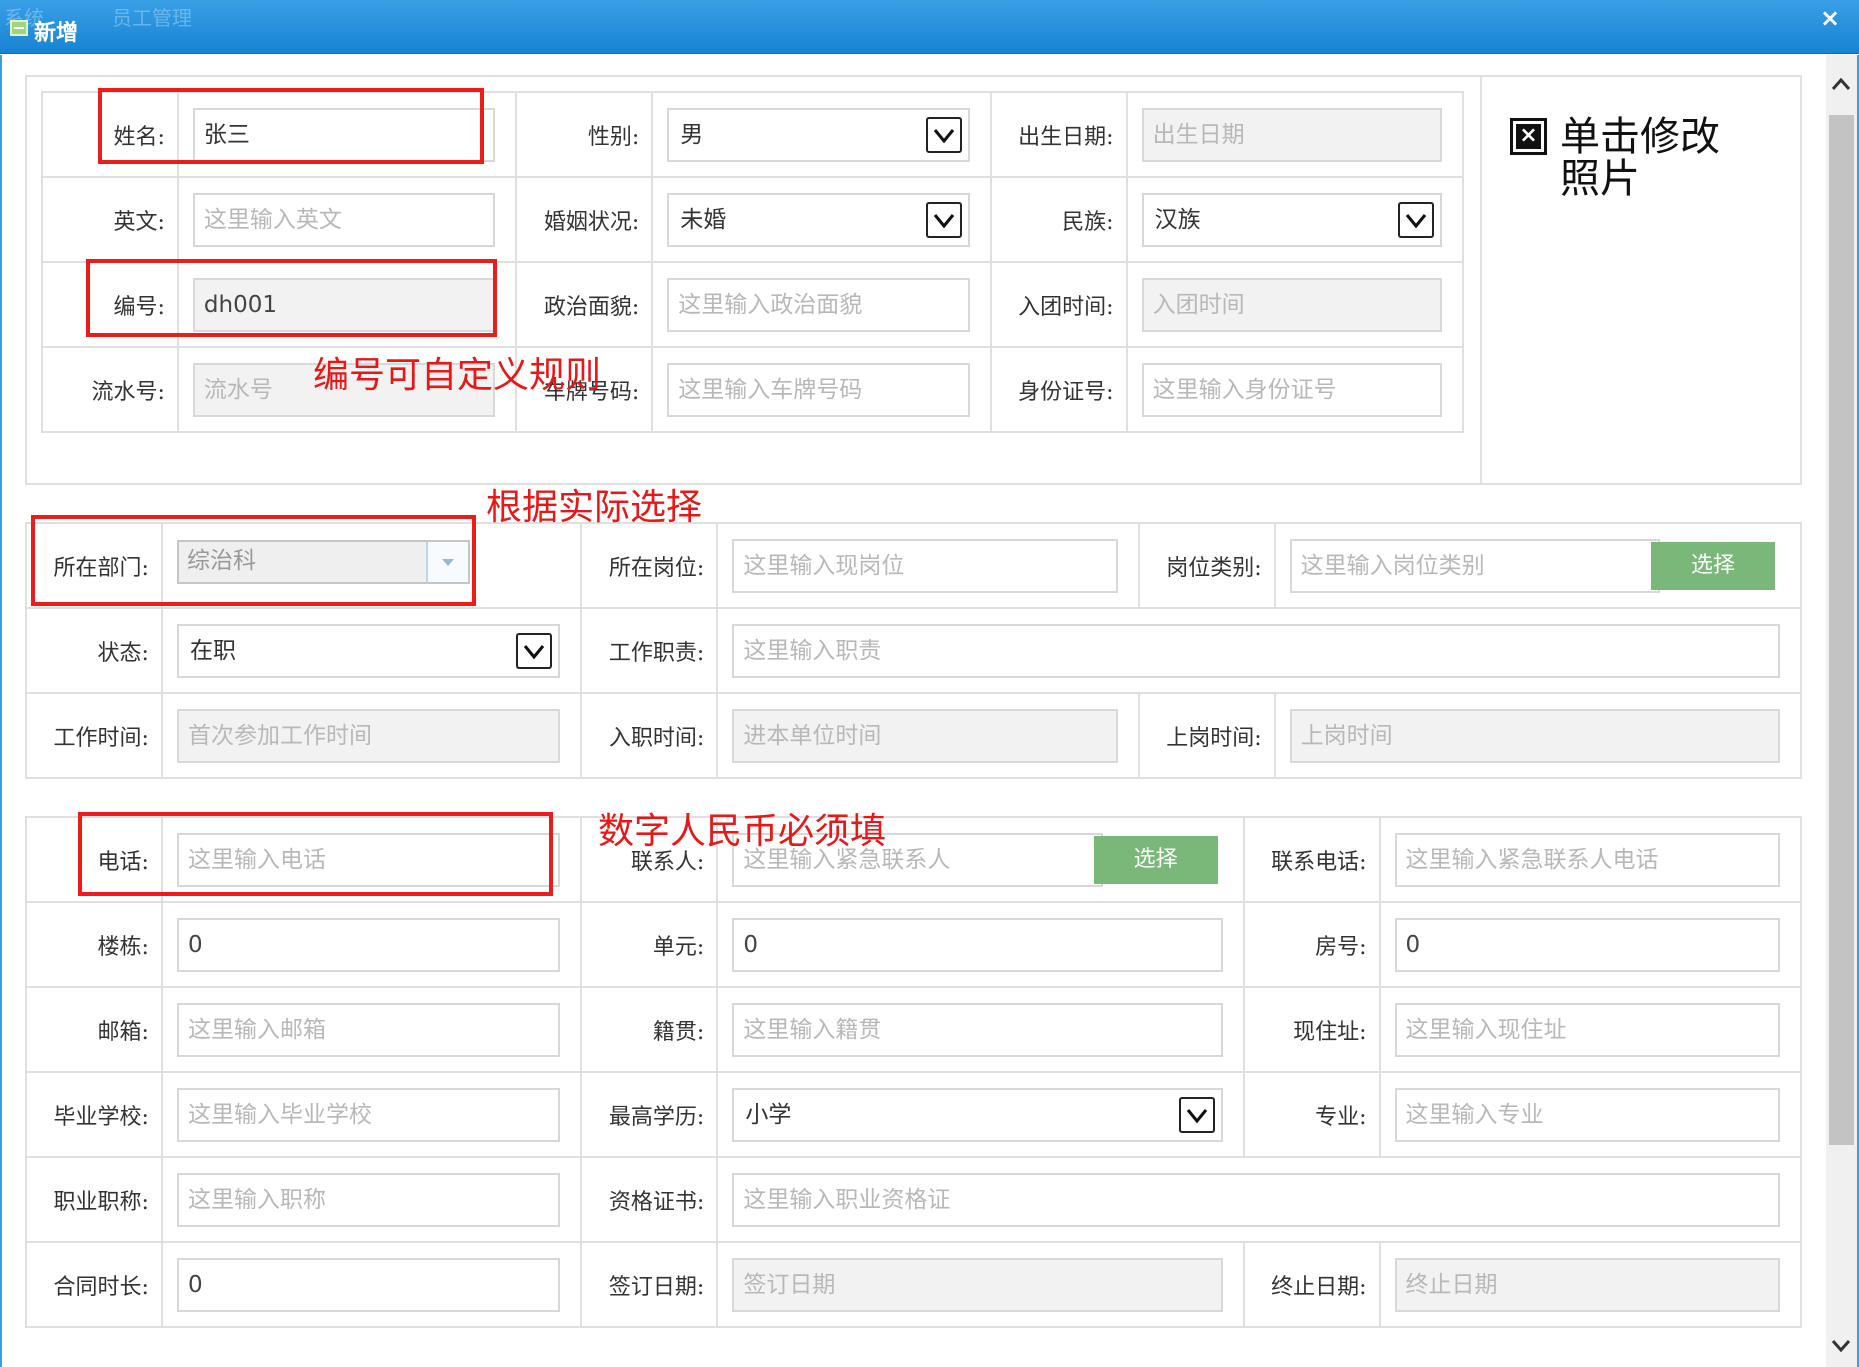  I want to click on duty-input: 这里输入职责, so click(1256, 650).